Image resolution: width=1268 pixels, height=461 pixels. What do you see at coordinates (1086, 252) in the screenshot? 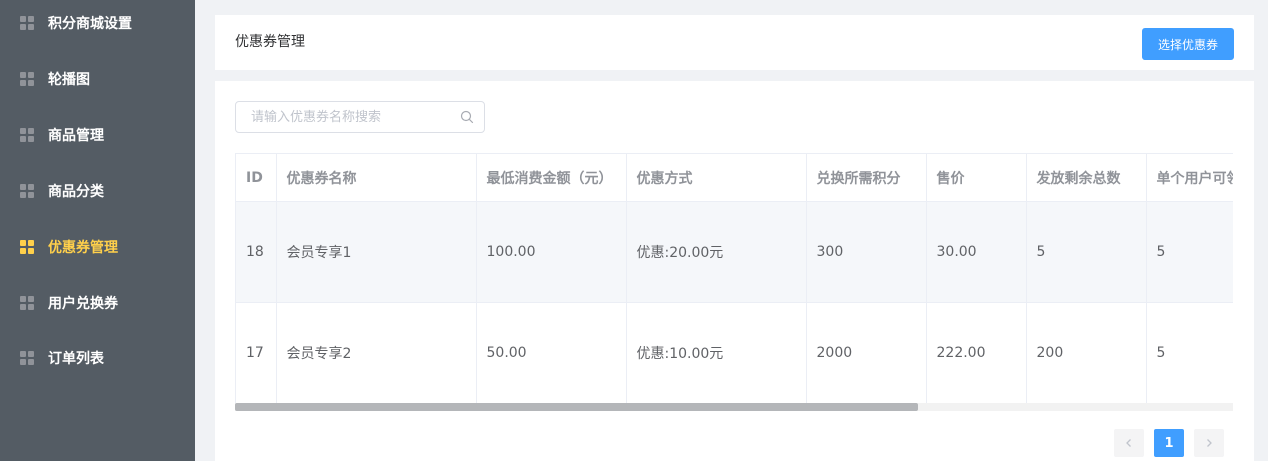
I see `cell-remaining: 5` at bounding box center [1086, 252].